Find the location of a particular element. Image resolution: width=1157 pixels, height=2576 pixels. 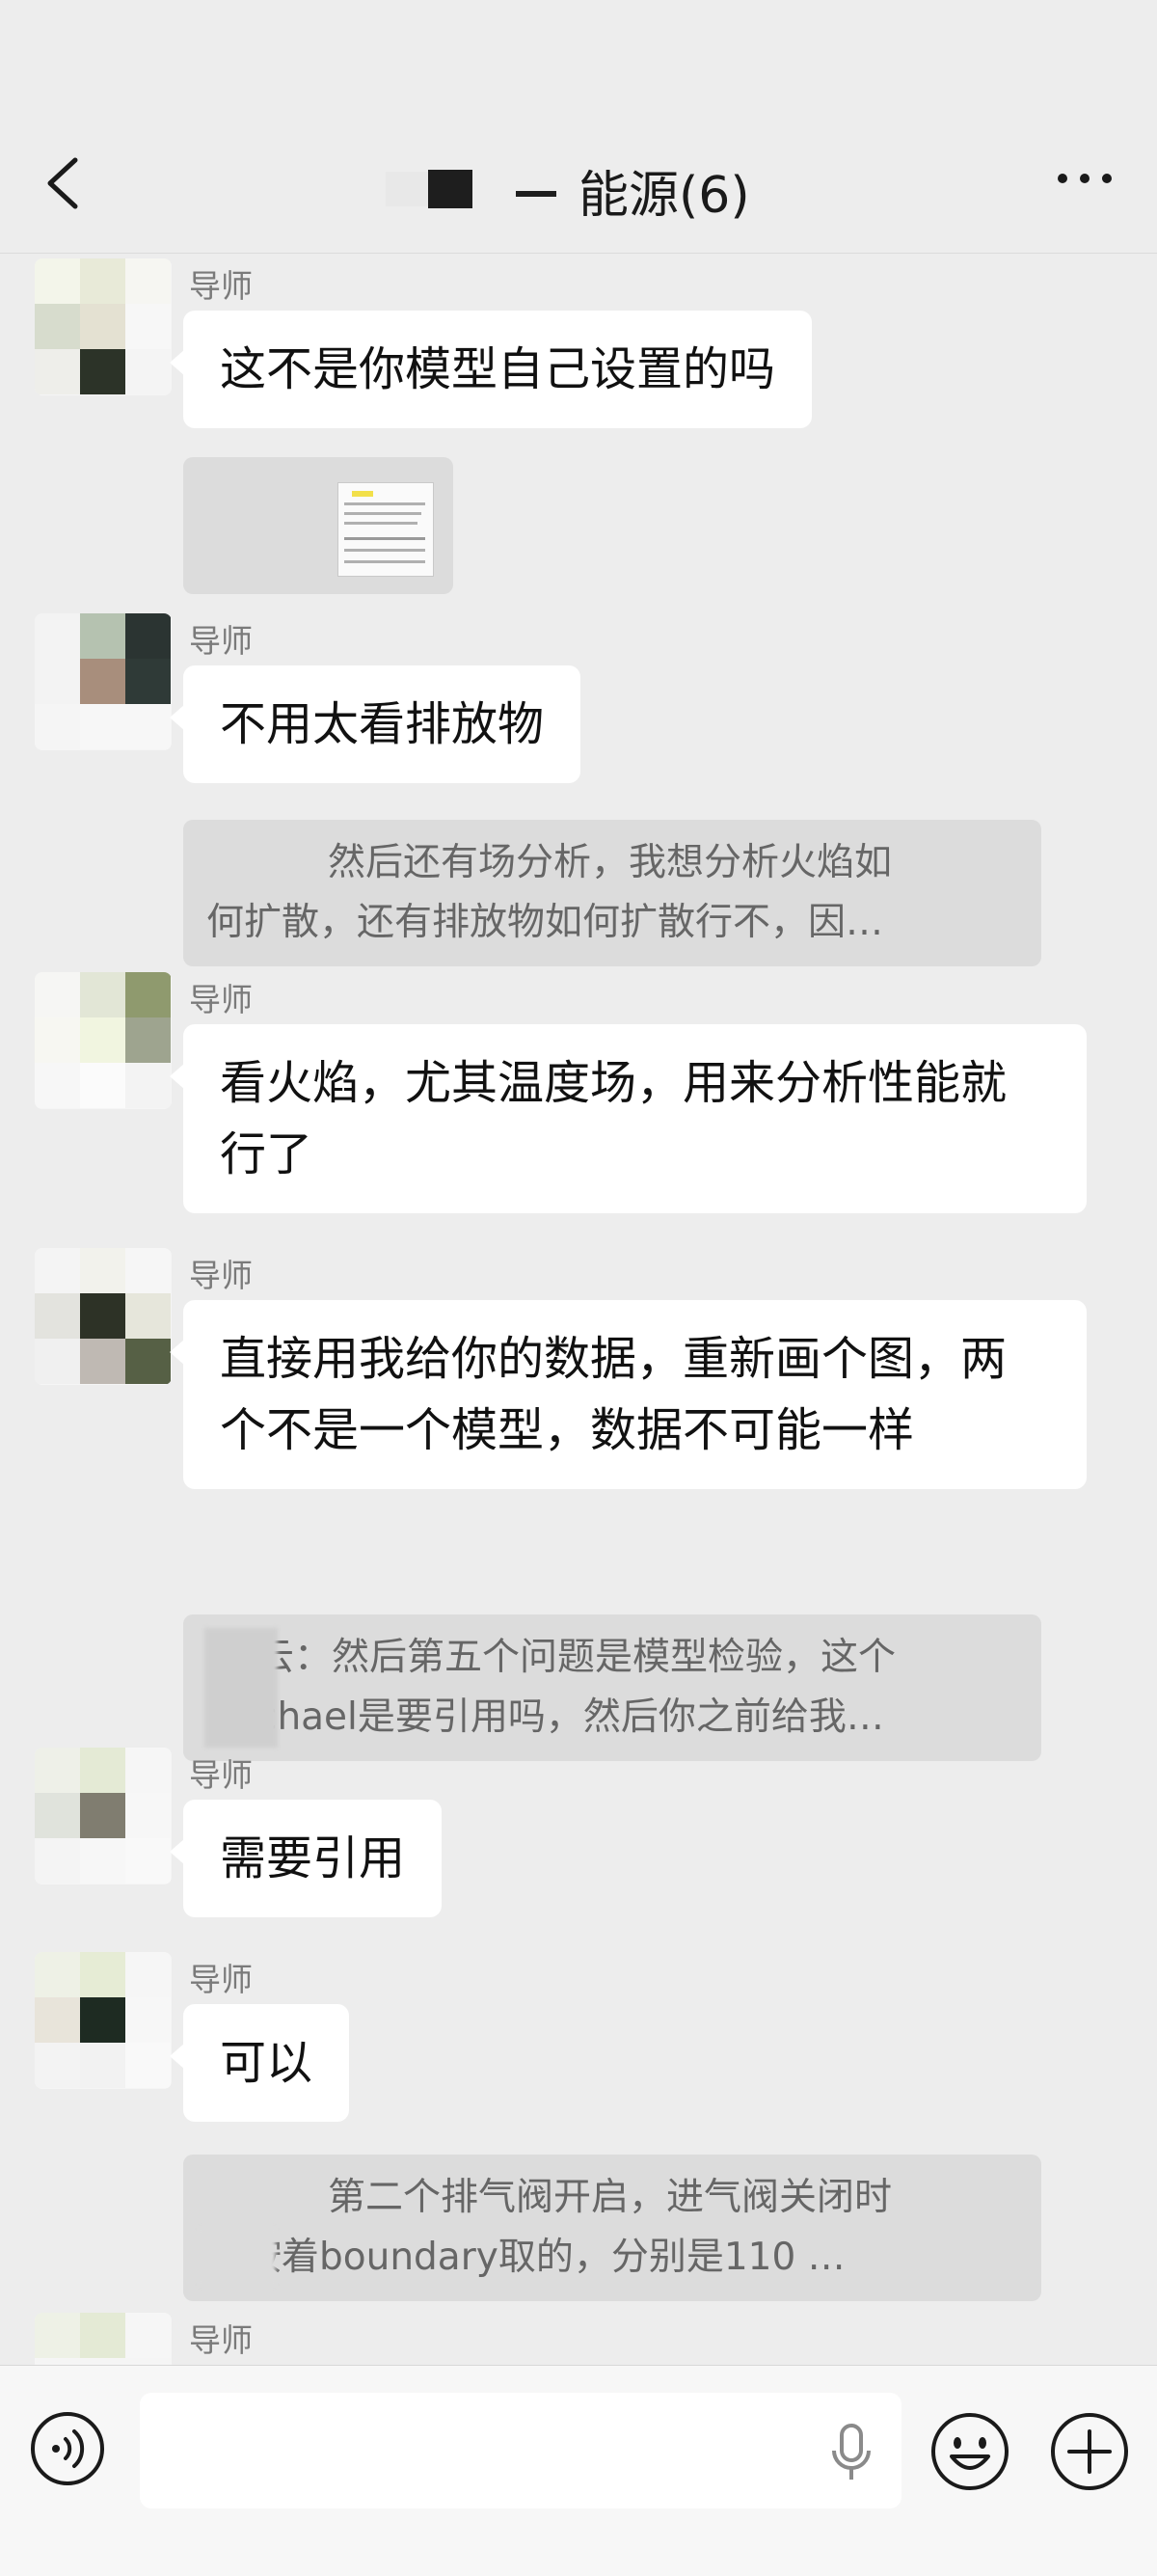

microphone-button is located at coordinates (851, 2452).